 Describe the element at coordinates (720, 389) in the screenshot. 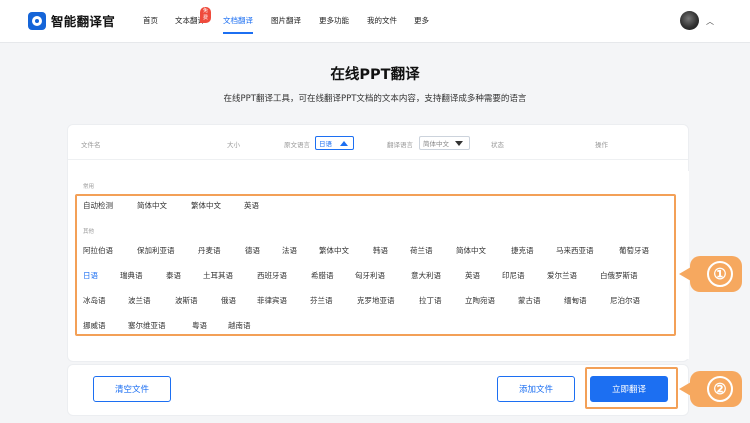

I see `step-number-2: ②` at that location.